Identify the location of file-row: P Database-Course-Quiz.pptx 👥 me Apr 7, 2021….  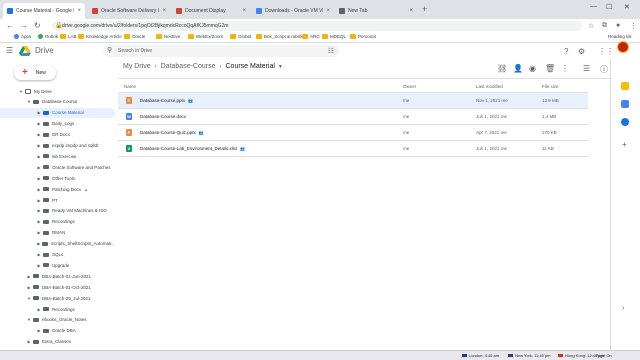
(353, 132).